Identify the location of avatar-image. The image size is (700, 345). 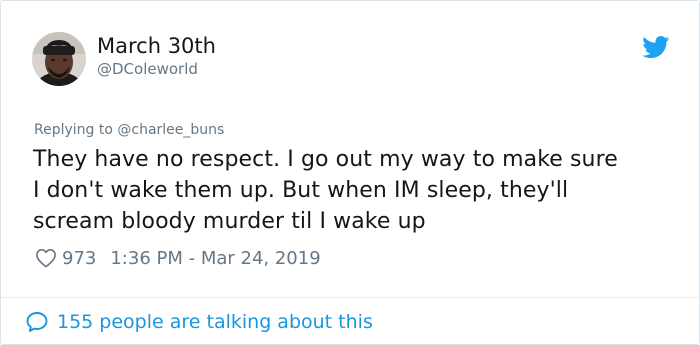
(59, 59).